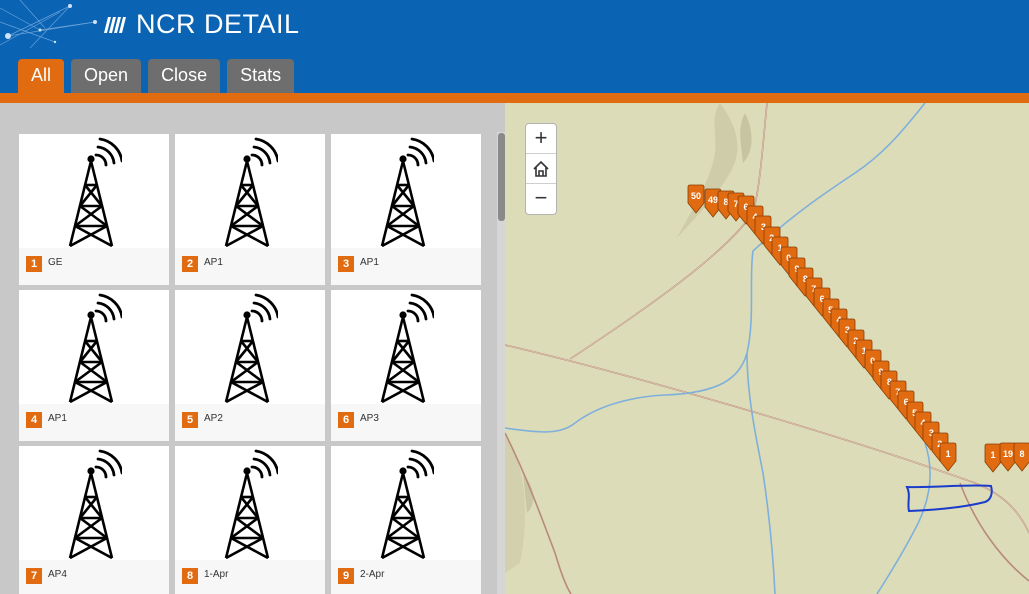  Describe the element at coordinates (34, 264) in the screenshot. I see `card-number-badge: 1` at that location.